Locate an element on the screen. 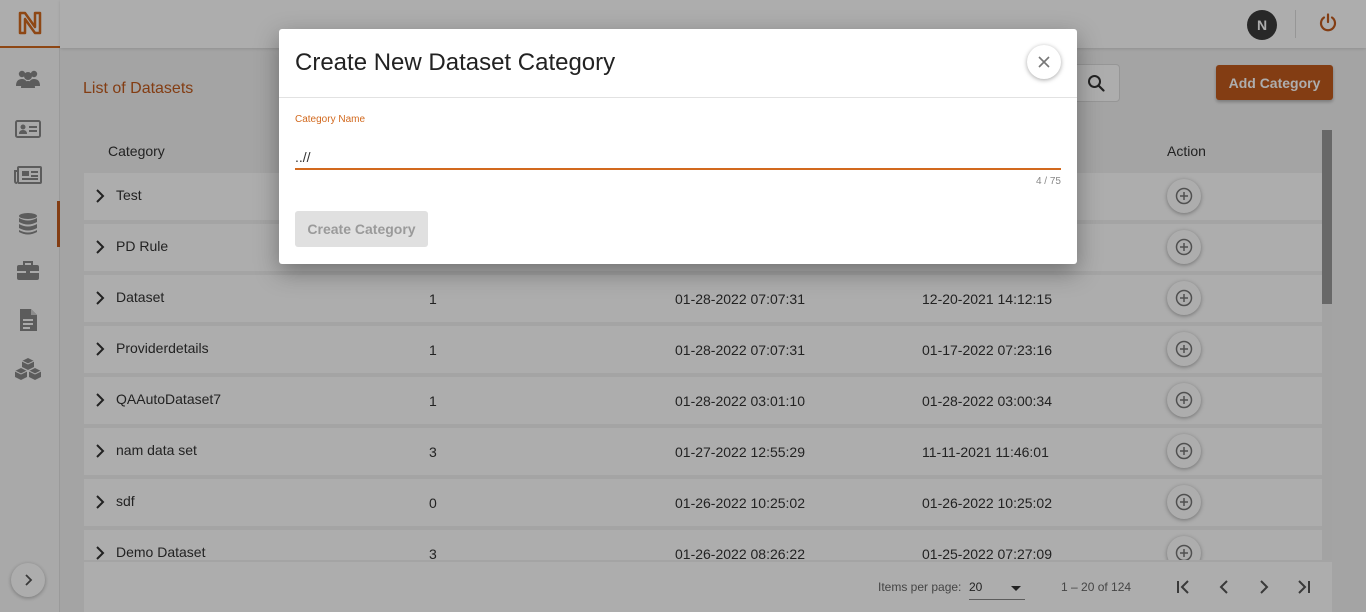 This screenshot has width=1366, height=612. category-name-input is located at coordinates (678, 157).